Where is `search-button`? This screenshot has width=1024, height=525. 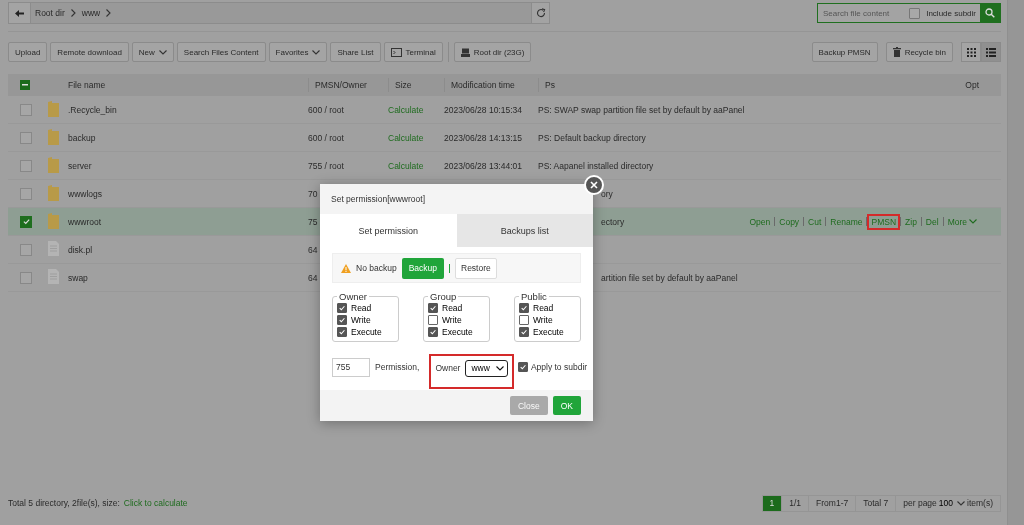 search-button is located at coordinates (990, 13).